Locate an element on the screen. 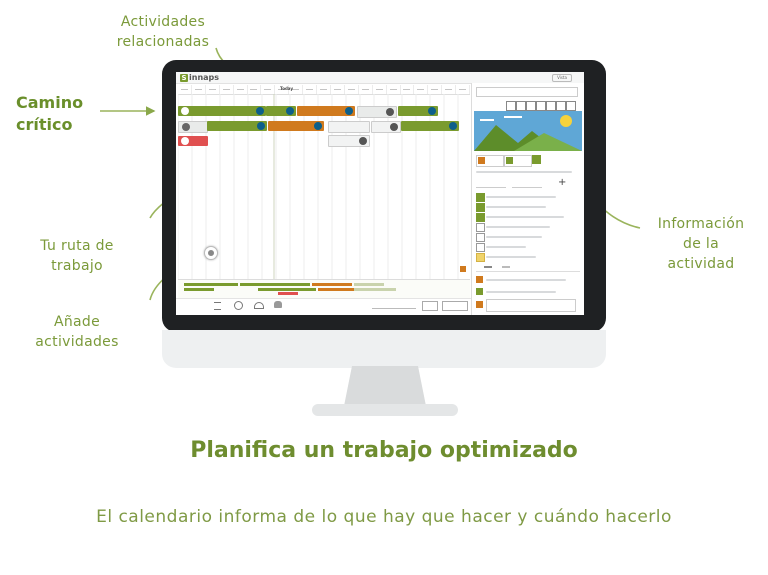 Image resolution: width=768 pixels, height=575 pixels. start-date-field is located at coordinates (491, 183).